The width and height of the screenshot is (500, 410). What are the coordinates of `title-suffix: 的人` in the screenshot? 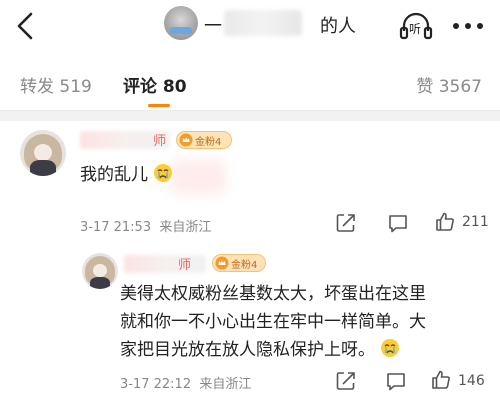 It's located at (338, 26).